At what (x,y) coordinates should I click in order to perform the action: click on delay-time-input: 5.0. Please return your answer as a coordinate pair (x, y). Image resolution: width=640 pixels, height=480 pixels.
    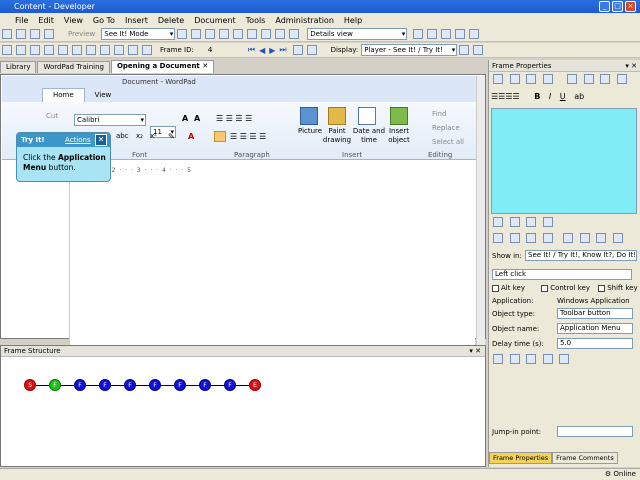
    Looking at the image, I should click on (595, 343).